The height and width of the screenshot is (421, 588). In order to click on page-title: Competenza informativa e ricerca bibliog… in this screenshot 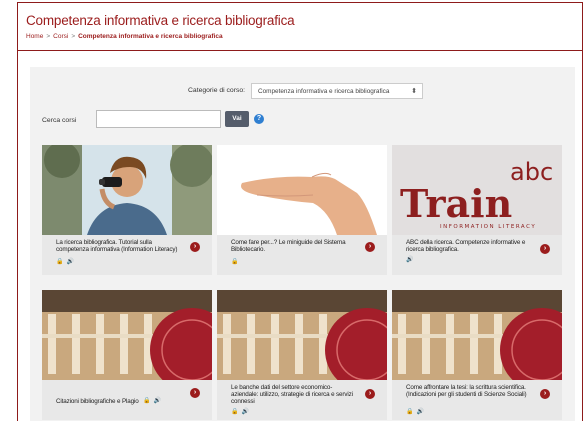, I will do `click(160, 20)`.